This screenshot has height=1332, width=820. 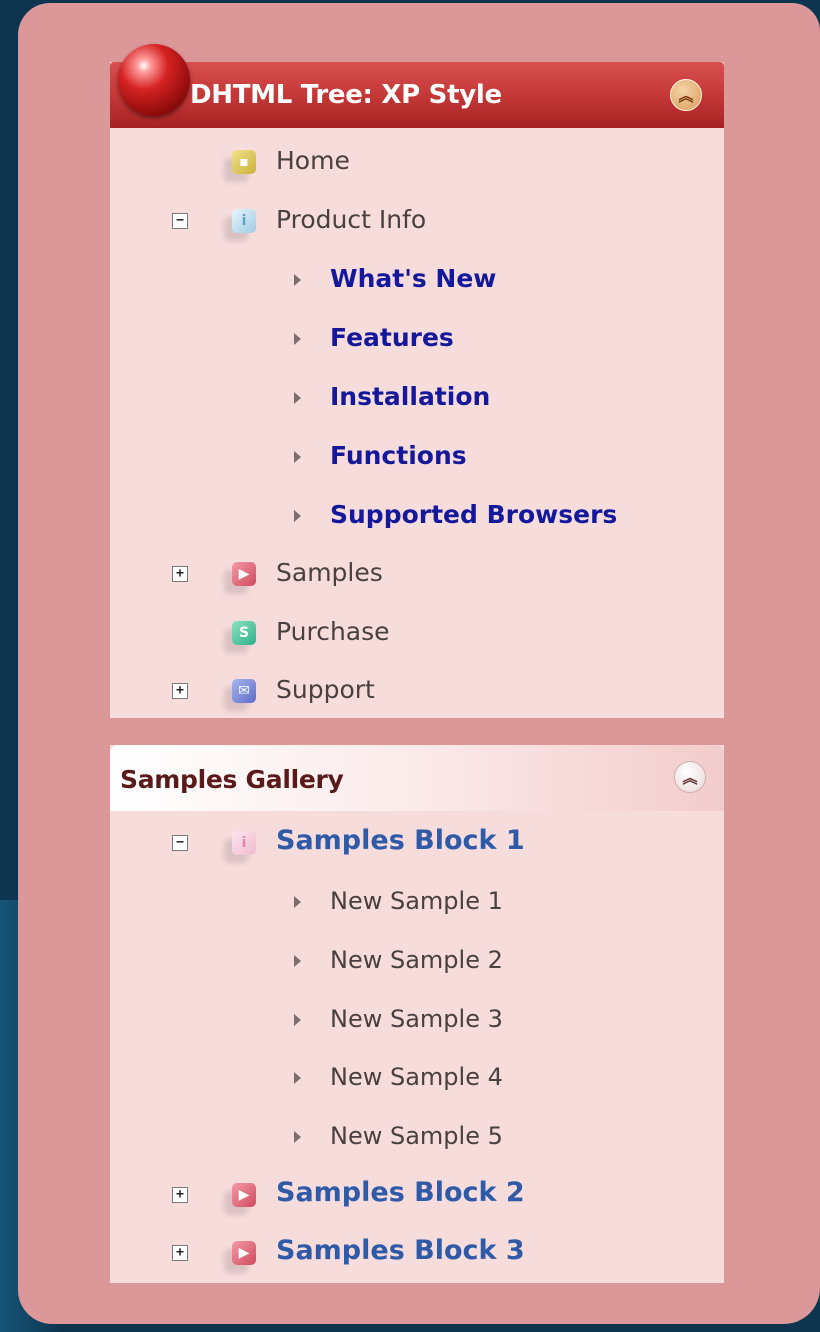 What do you see at coordinates (154, 80) in the screenshot?
I see `red-ball-icon` at bounding box center [154, 80].